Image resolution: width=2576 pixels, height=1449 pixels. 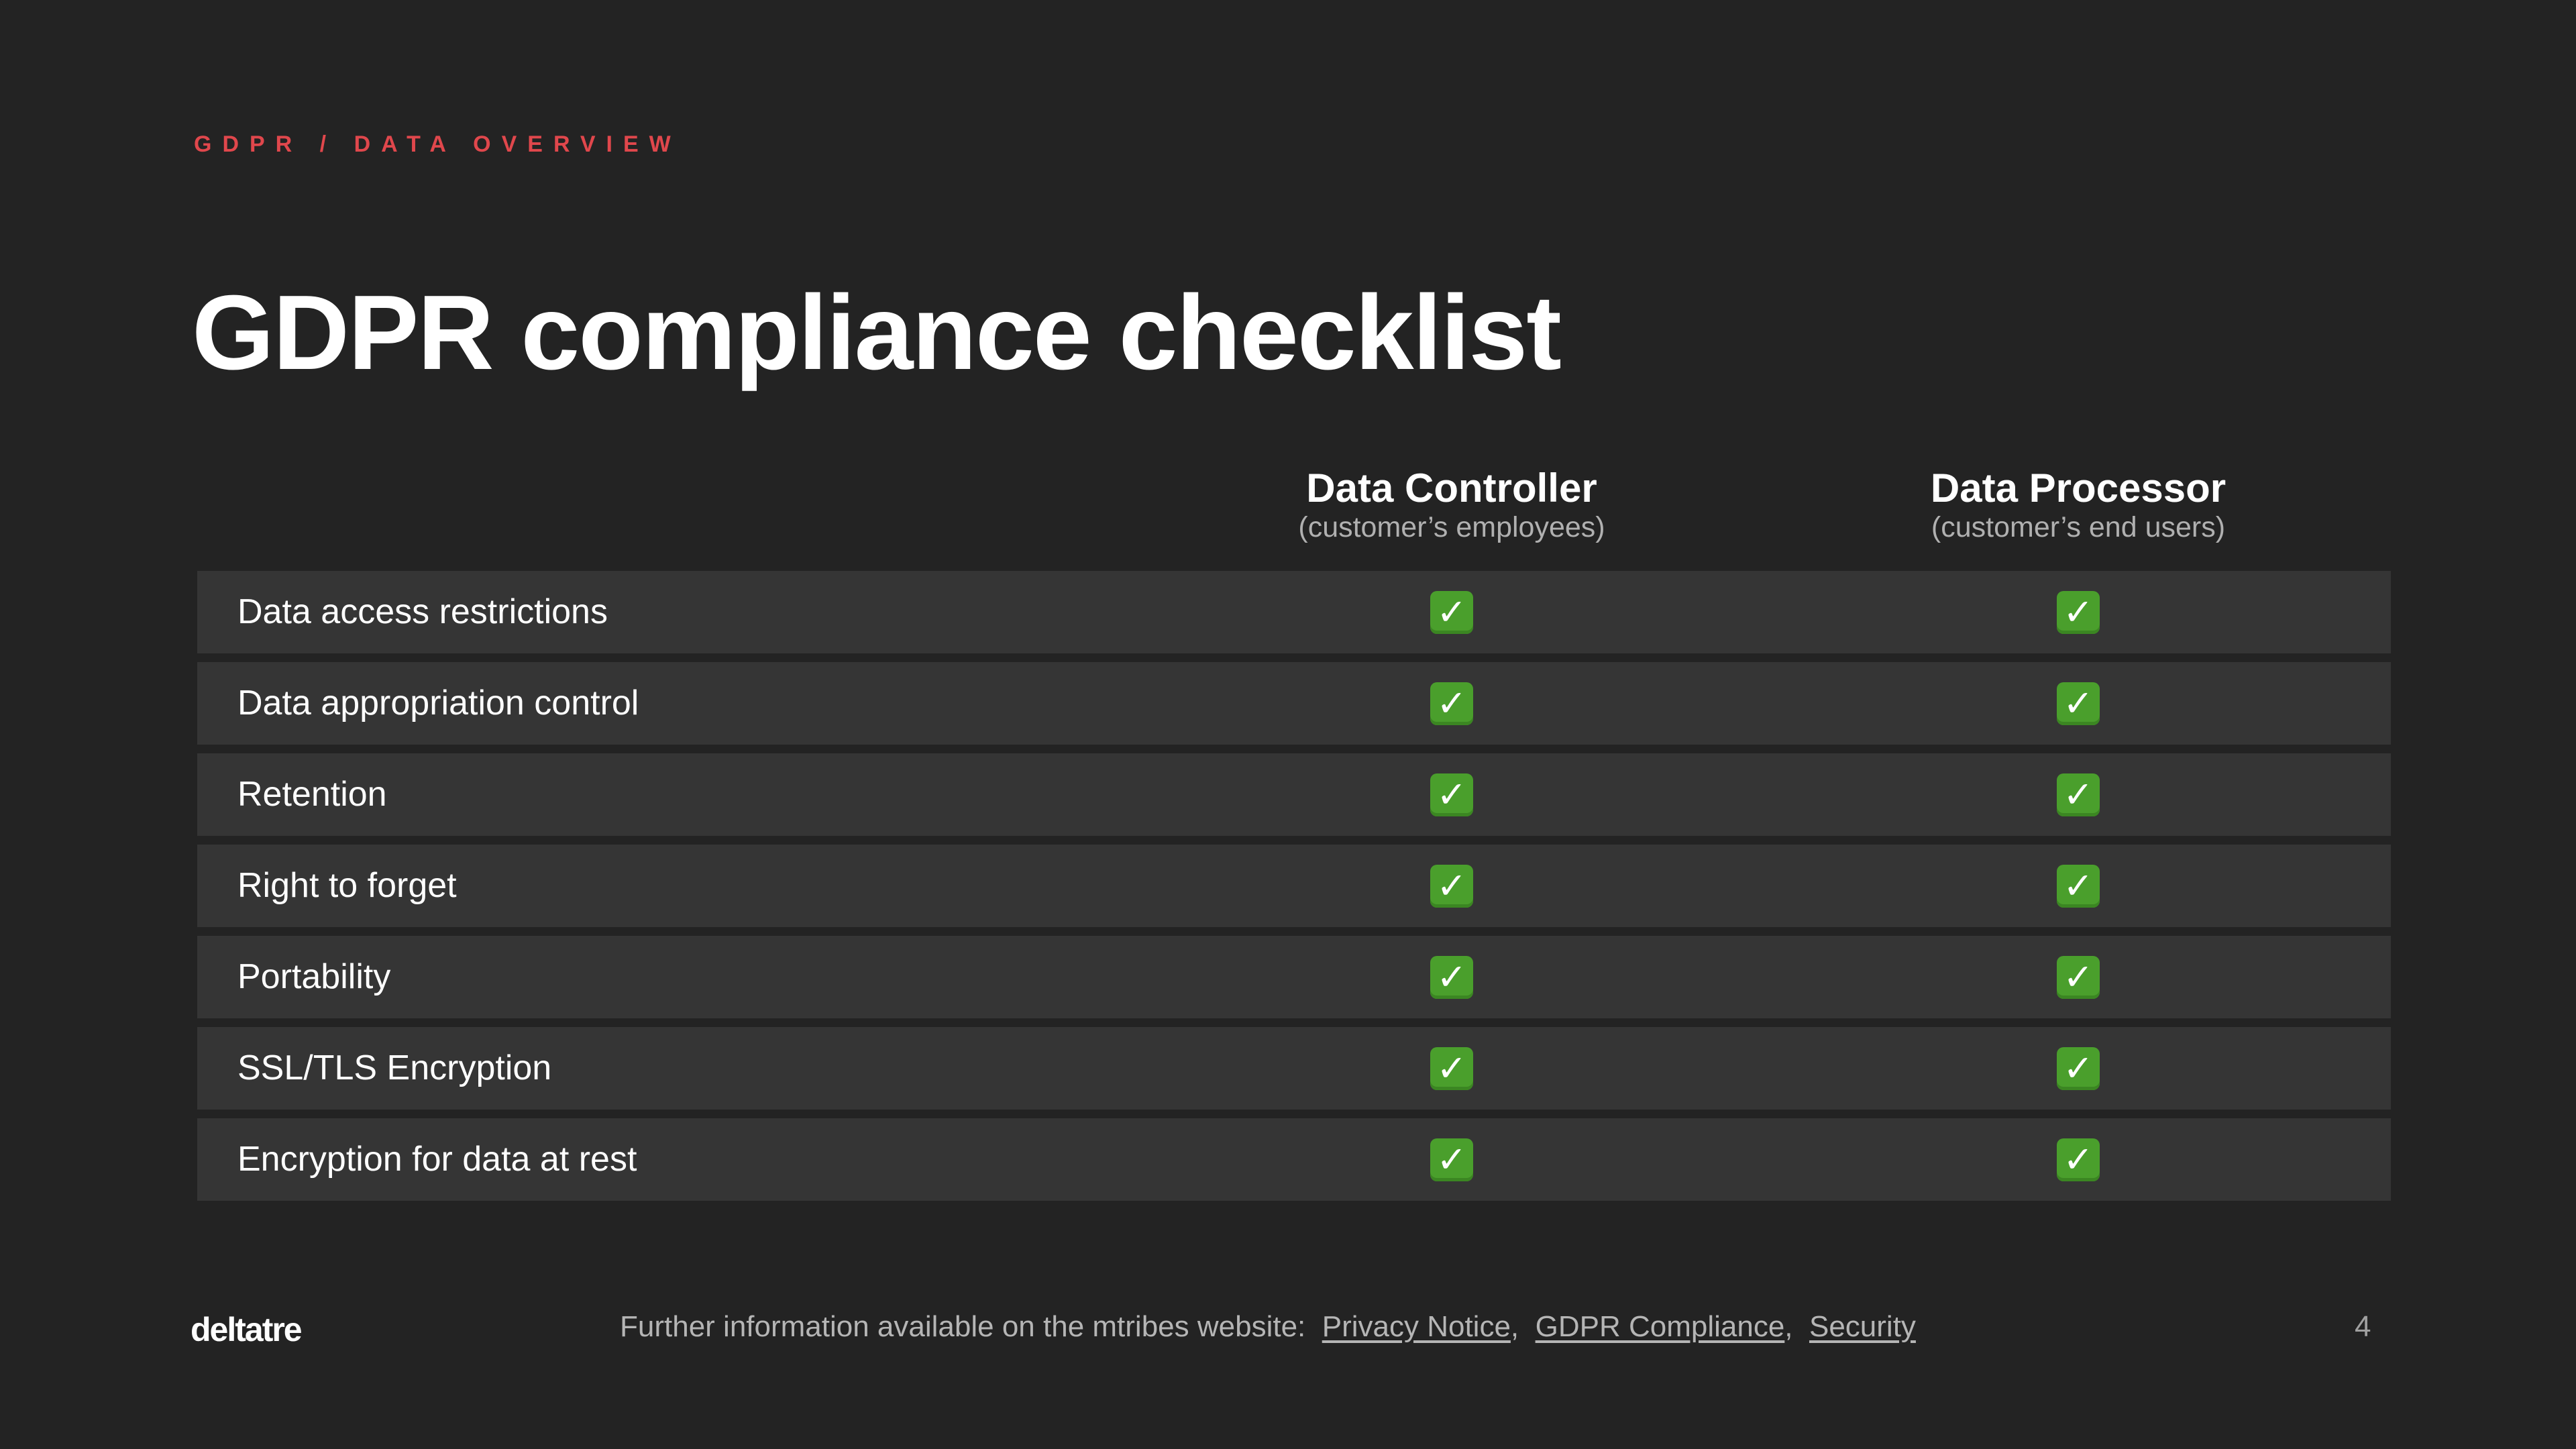 I want to click on table-row: SSL/TLS Encryption ✓ ✓, so click(x=1294, y=1068).